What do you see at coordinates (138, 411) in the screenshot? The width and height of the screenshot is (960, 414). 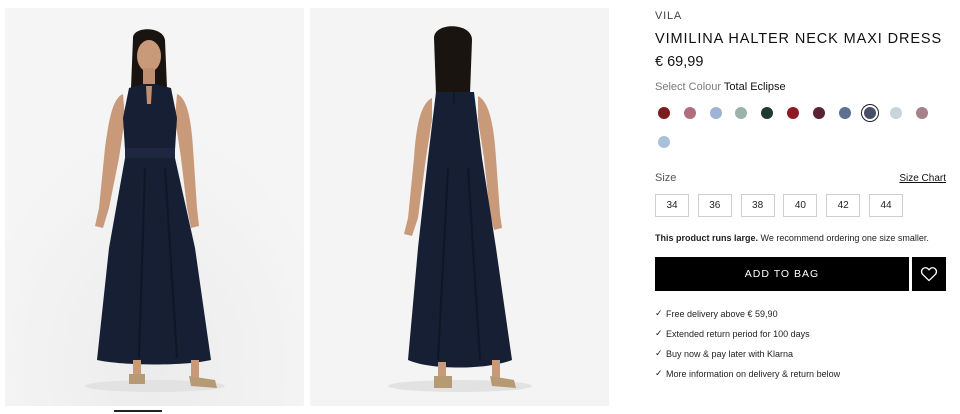 I see `gallery-scroll-indicator` at bounding box center [138, 411].